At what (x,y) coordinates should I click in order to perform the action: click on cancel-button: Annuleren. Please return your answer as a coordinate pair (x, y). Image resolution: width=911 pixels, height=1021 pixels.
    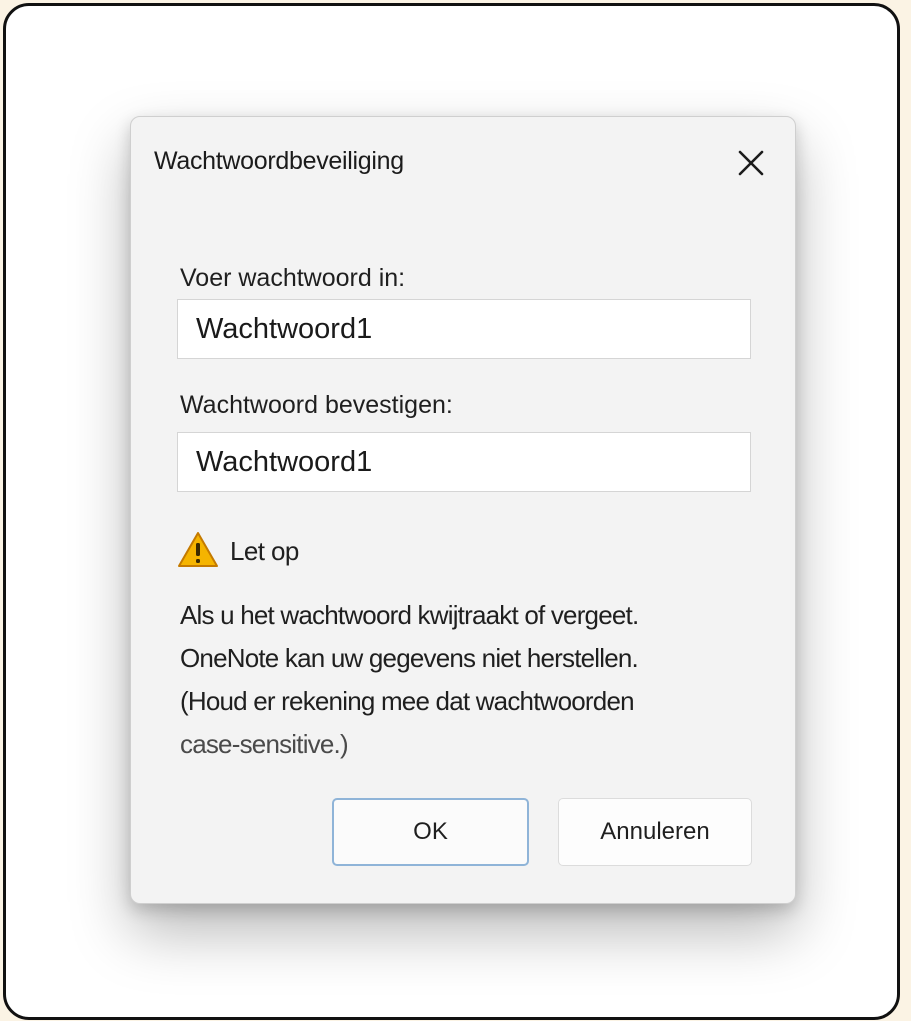
    Looking at the image, I should click on (655, 832).